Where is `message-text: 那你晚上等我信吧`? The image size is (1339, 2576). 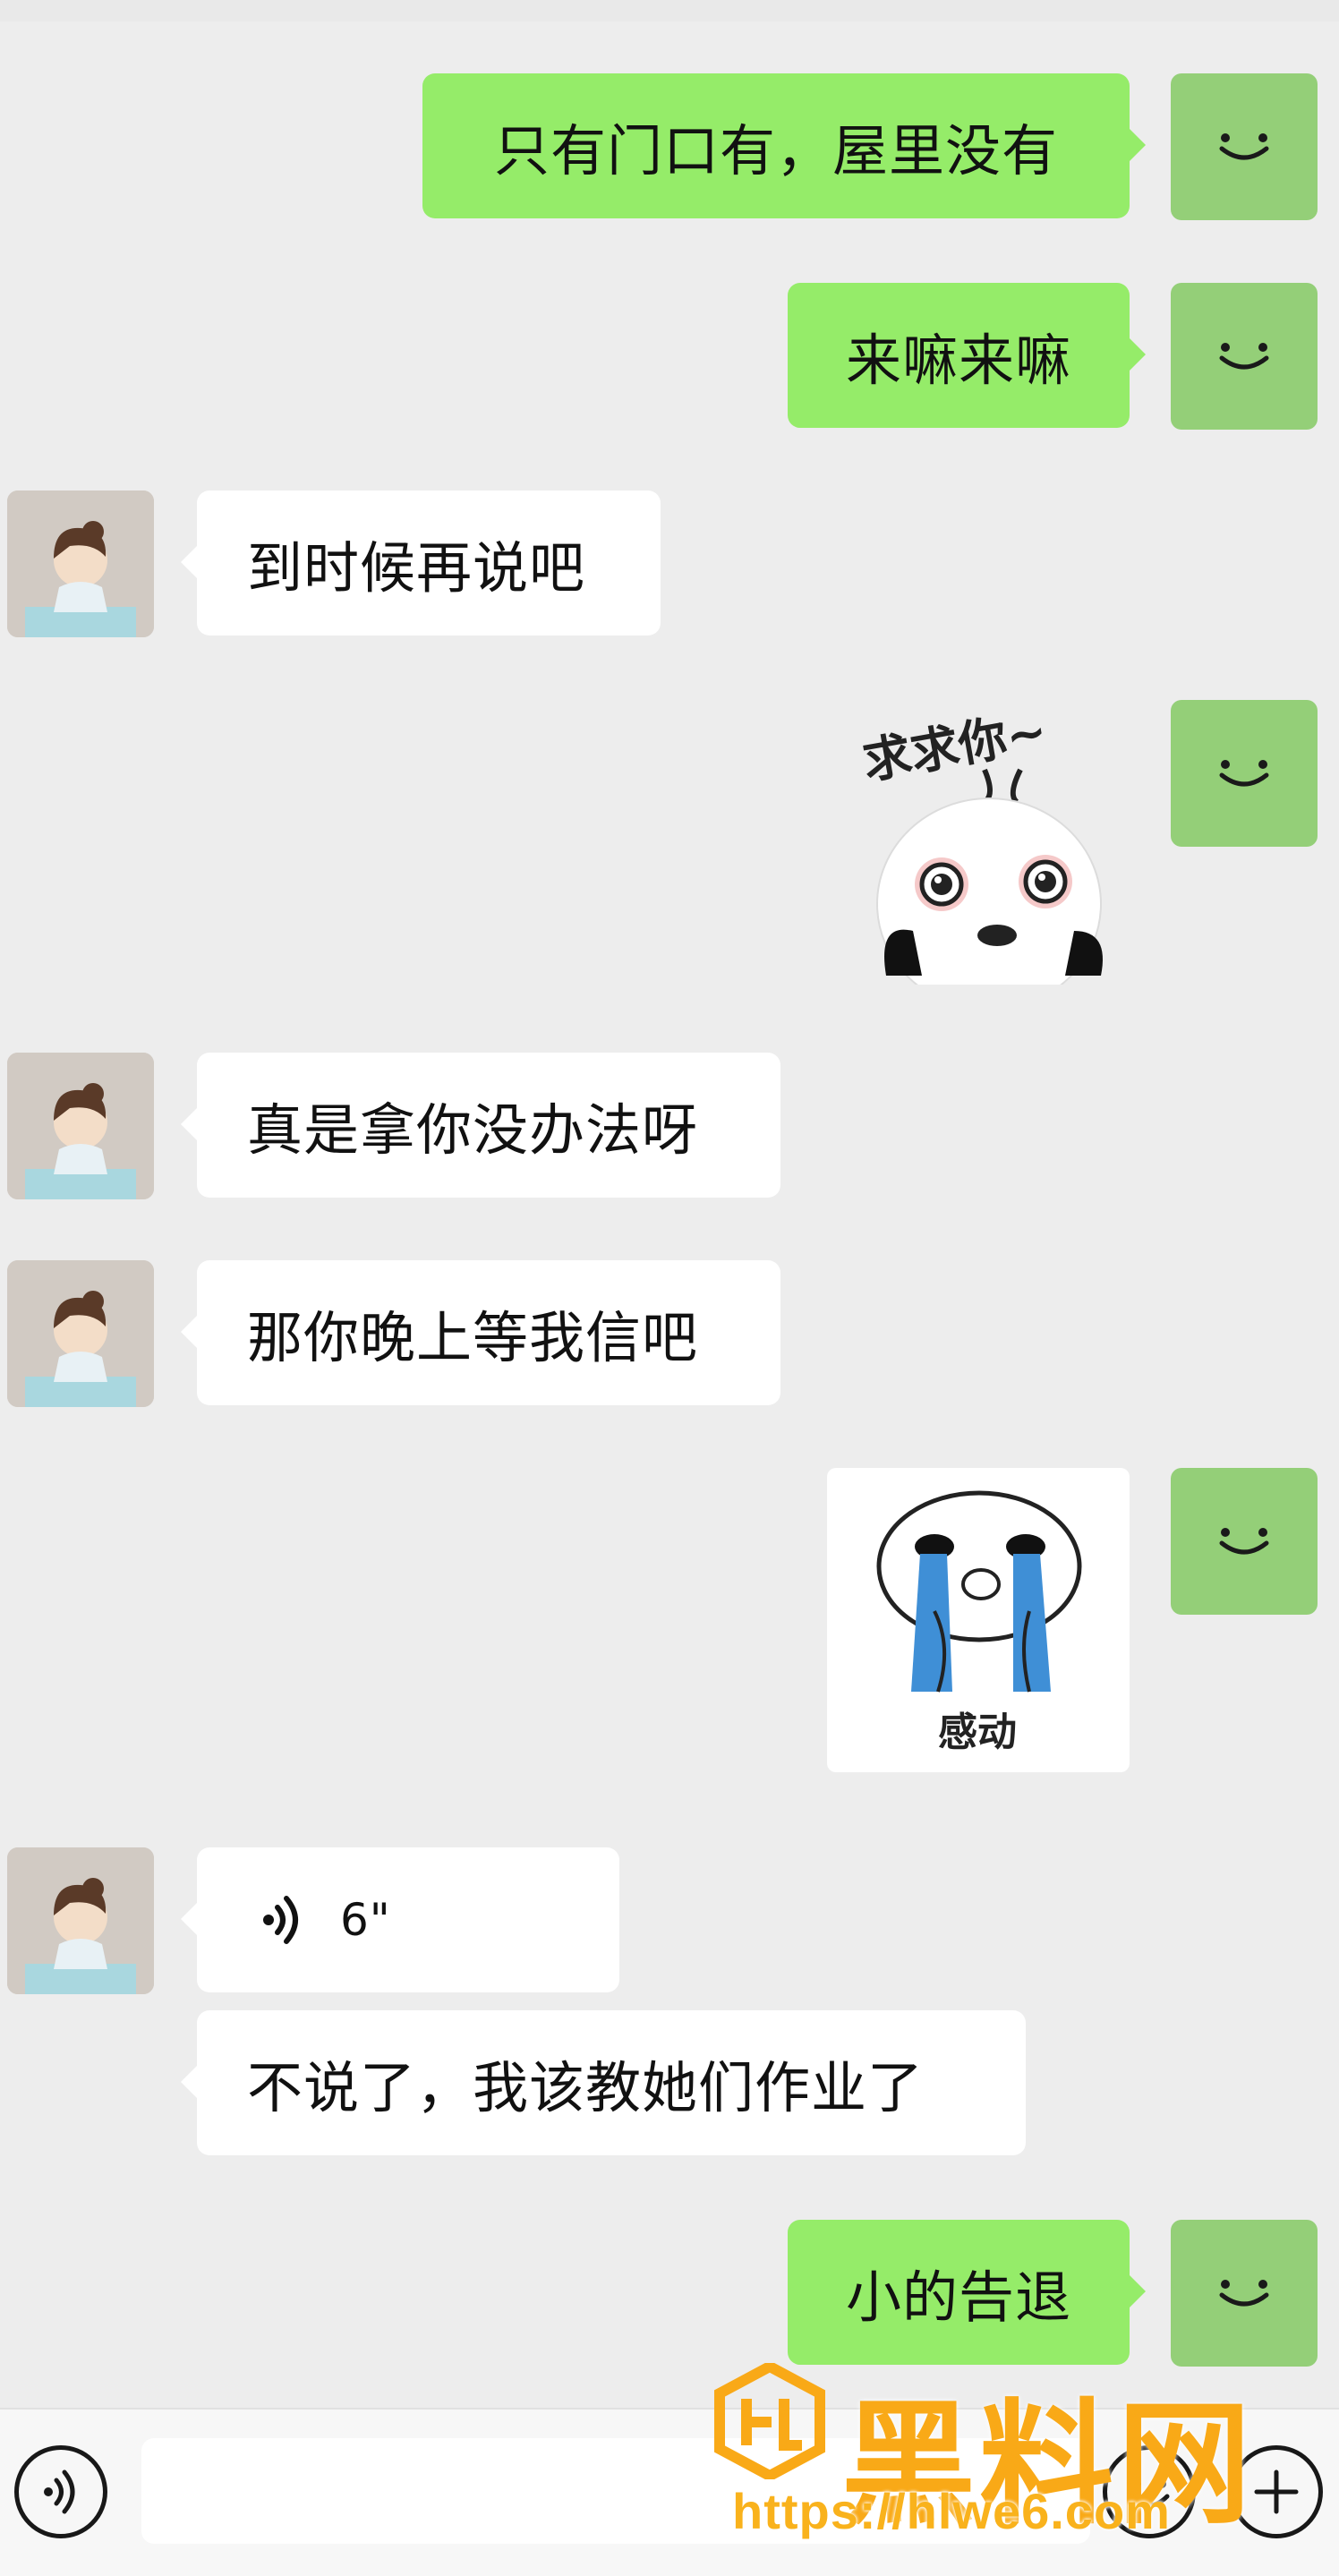
message-text: 那你晚上等我信吧 is located at coordinates (473, 1337).